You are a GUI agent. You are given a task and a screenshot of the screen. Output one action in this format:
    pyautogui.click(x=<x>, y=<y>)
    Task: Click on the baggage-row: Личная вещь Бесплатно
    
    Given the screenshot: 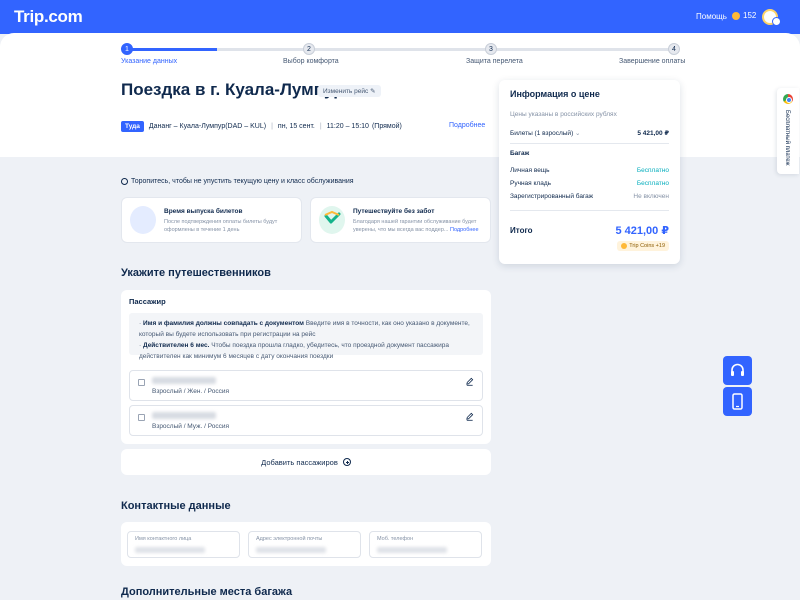 What is the action you would take?
    pyautogui.click(x=589, y=170)
    